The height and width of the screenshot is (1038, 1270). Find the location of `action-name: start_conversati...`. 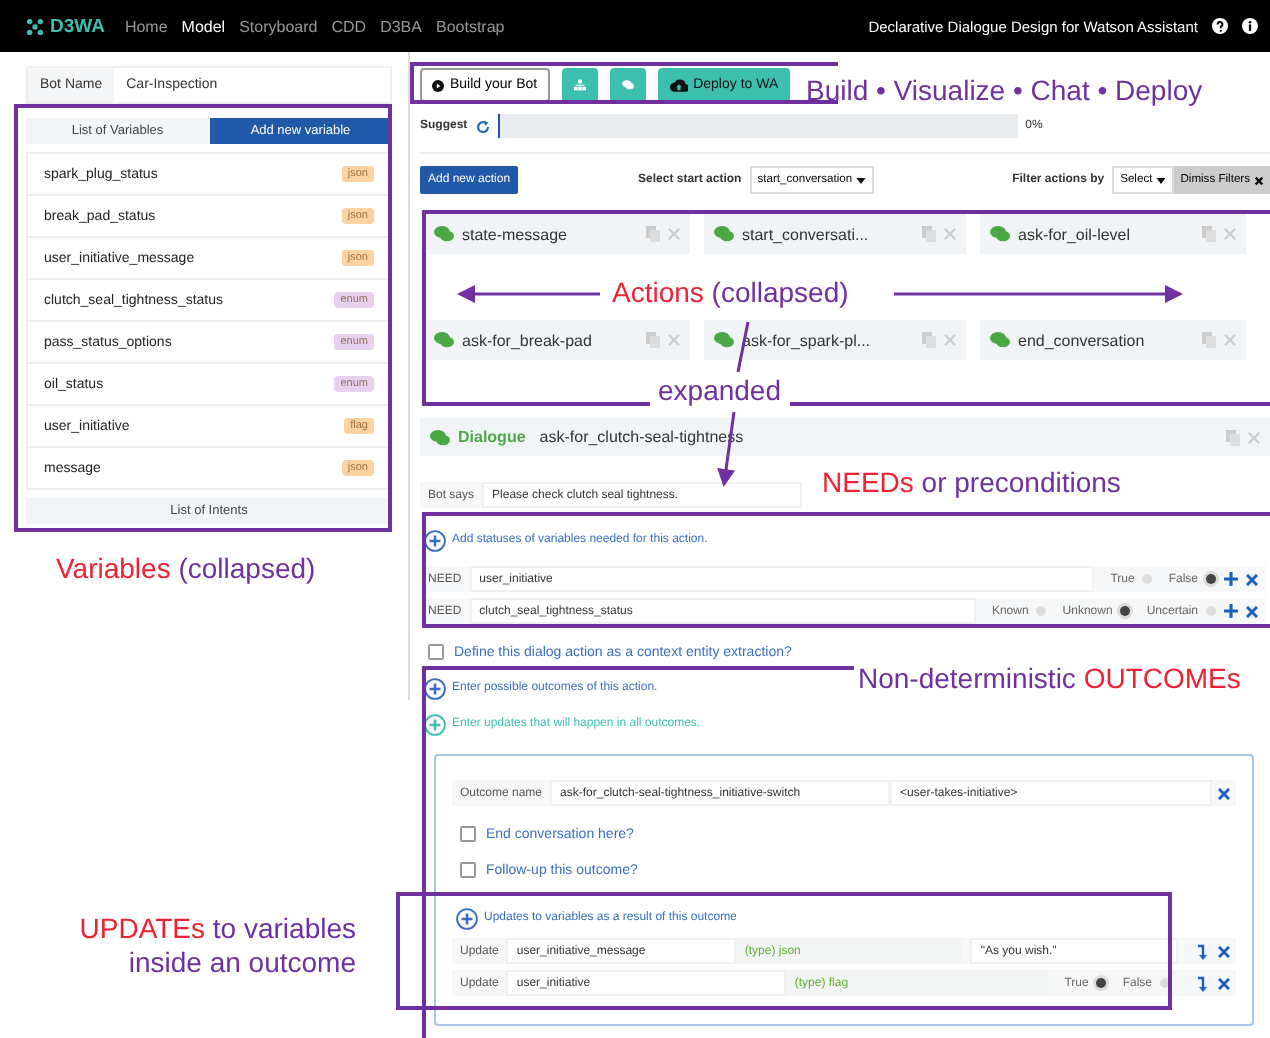

action-name: start_conversati... is located at coordinates (806, 234).